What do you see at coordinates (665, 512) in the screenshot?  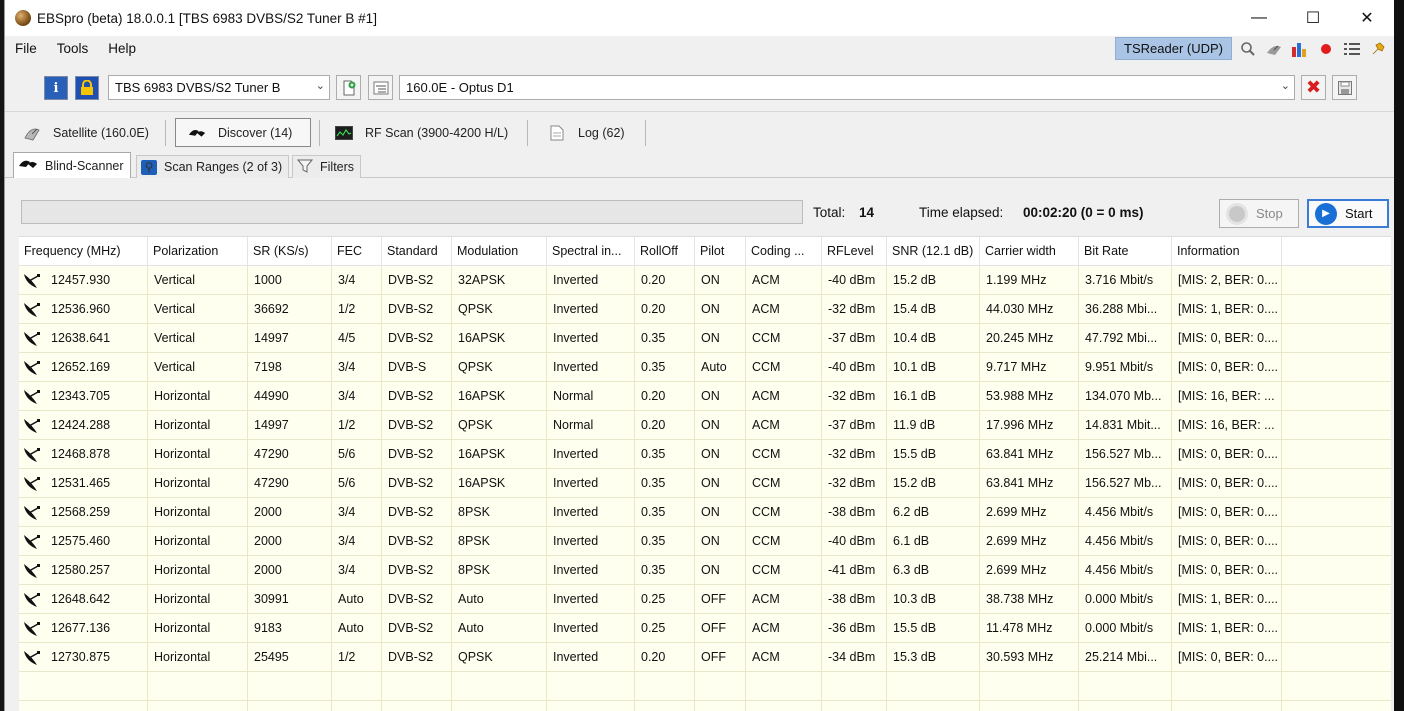 I see `cell-rolloff: 0.35` at bounding box center [665, 512].